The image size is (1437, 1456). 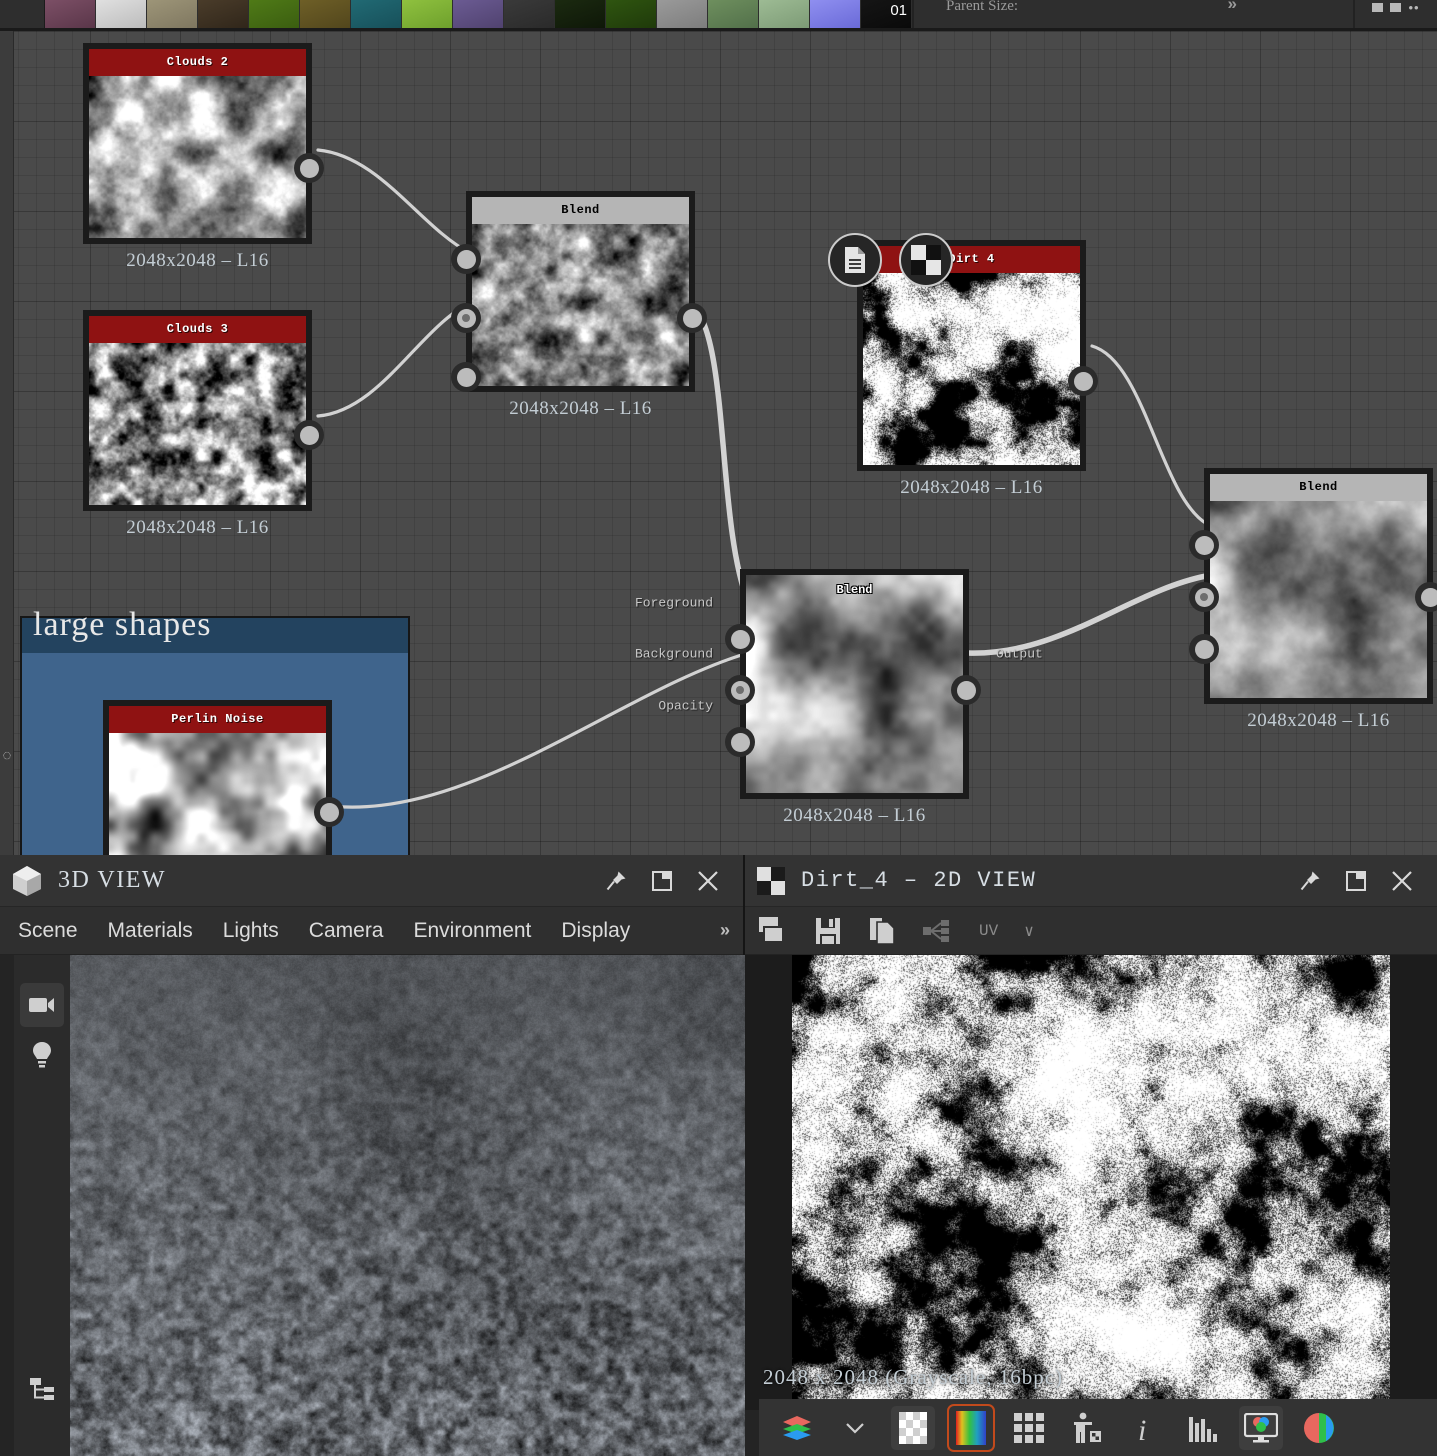 What do you see at coordinates (197, 260) in the screenshot?
I see `node-caption: 2048x2048 – L16` at bounding box center [197, 260].